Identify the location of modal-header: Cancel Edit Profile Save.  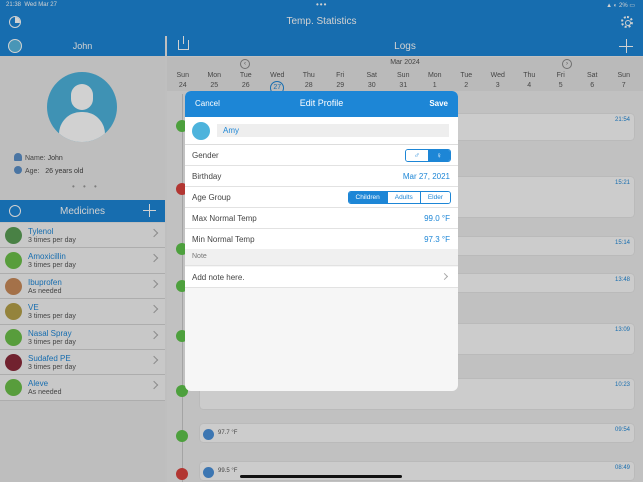
(321, 104).